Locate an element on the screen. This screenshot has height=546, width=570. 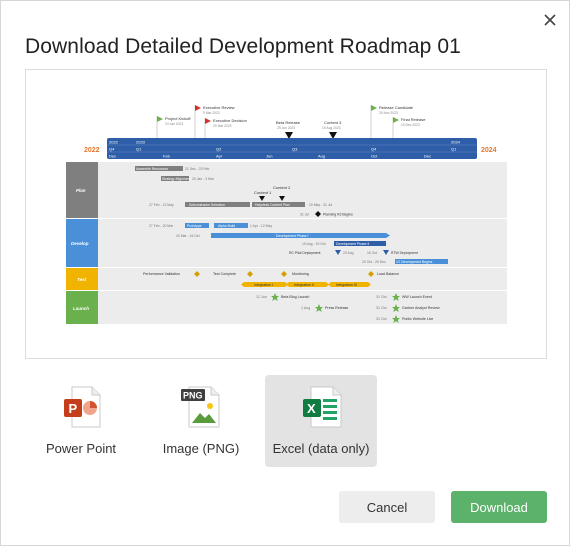
plan-item-label: Planning R2 Begins is located at coordinates (338, 215).